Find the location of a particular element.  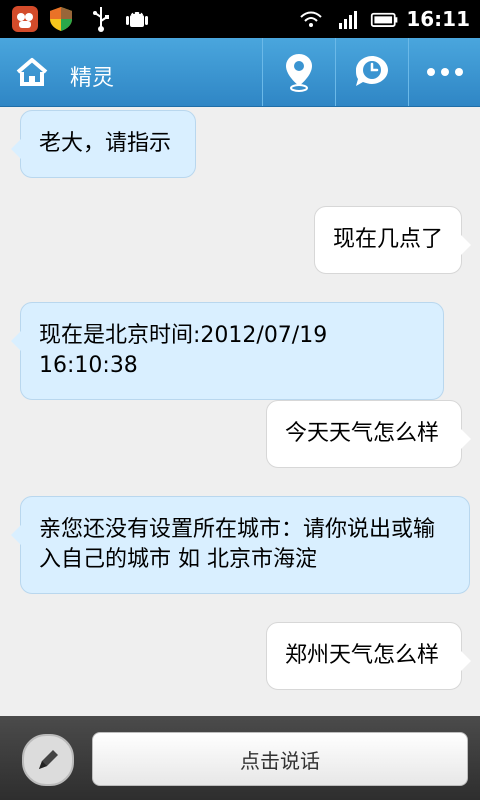

shield-icon is located at coordinates (61, 19).